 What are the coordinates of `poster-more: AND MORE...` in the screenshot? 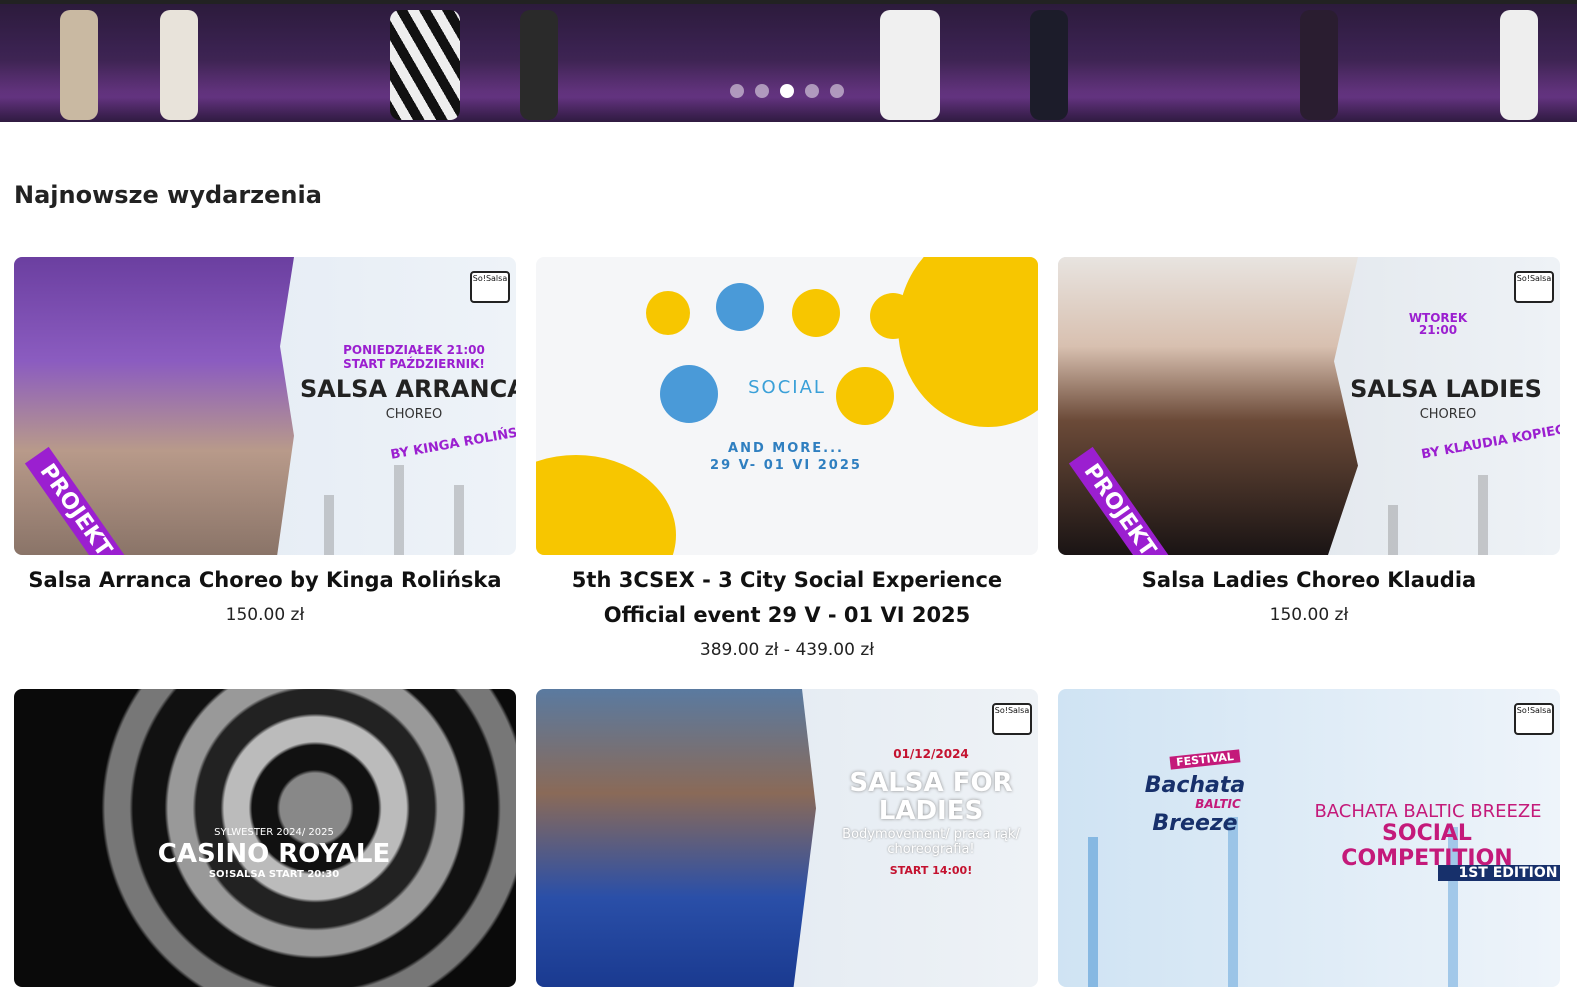 It's located at (786, 448).